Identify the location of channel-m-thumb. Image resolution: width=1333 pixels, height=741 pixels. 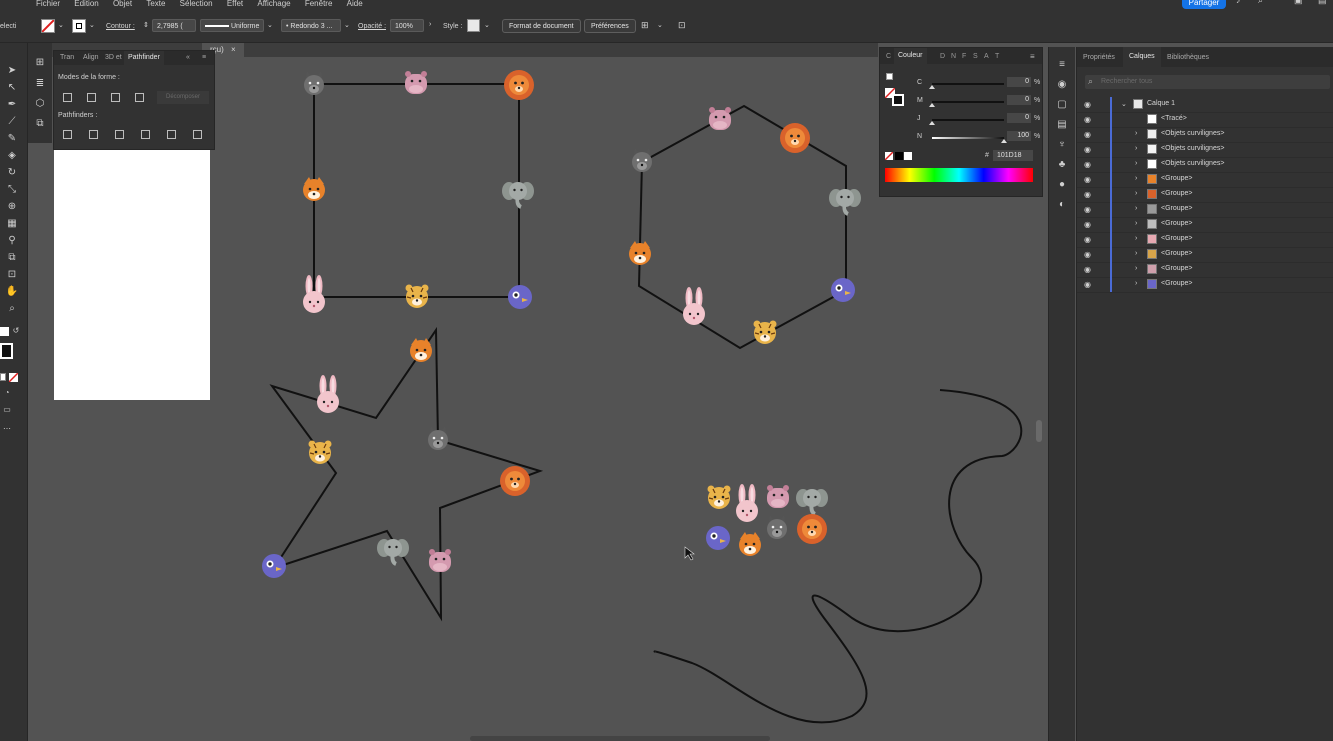
(932, 105).